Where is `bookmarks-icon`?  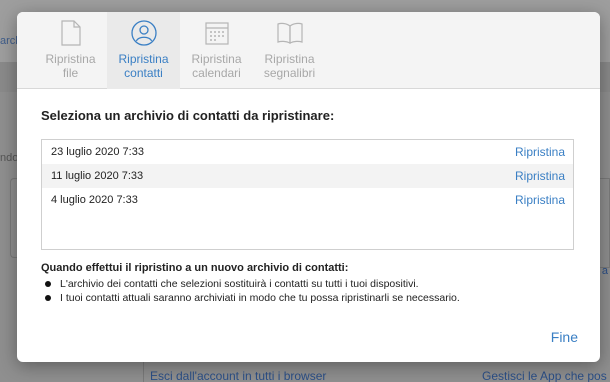
bookmarks-icon is located at coordinates (289, 33).